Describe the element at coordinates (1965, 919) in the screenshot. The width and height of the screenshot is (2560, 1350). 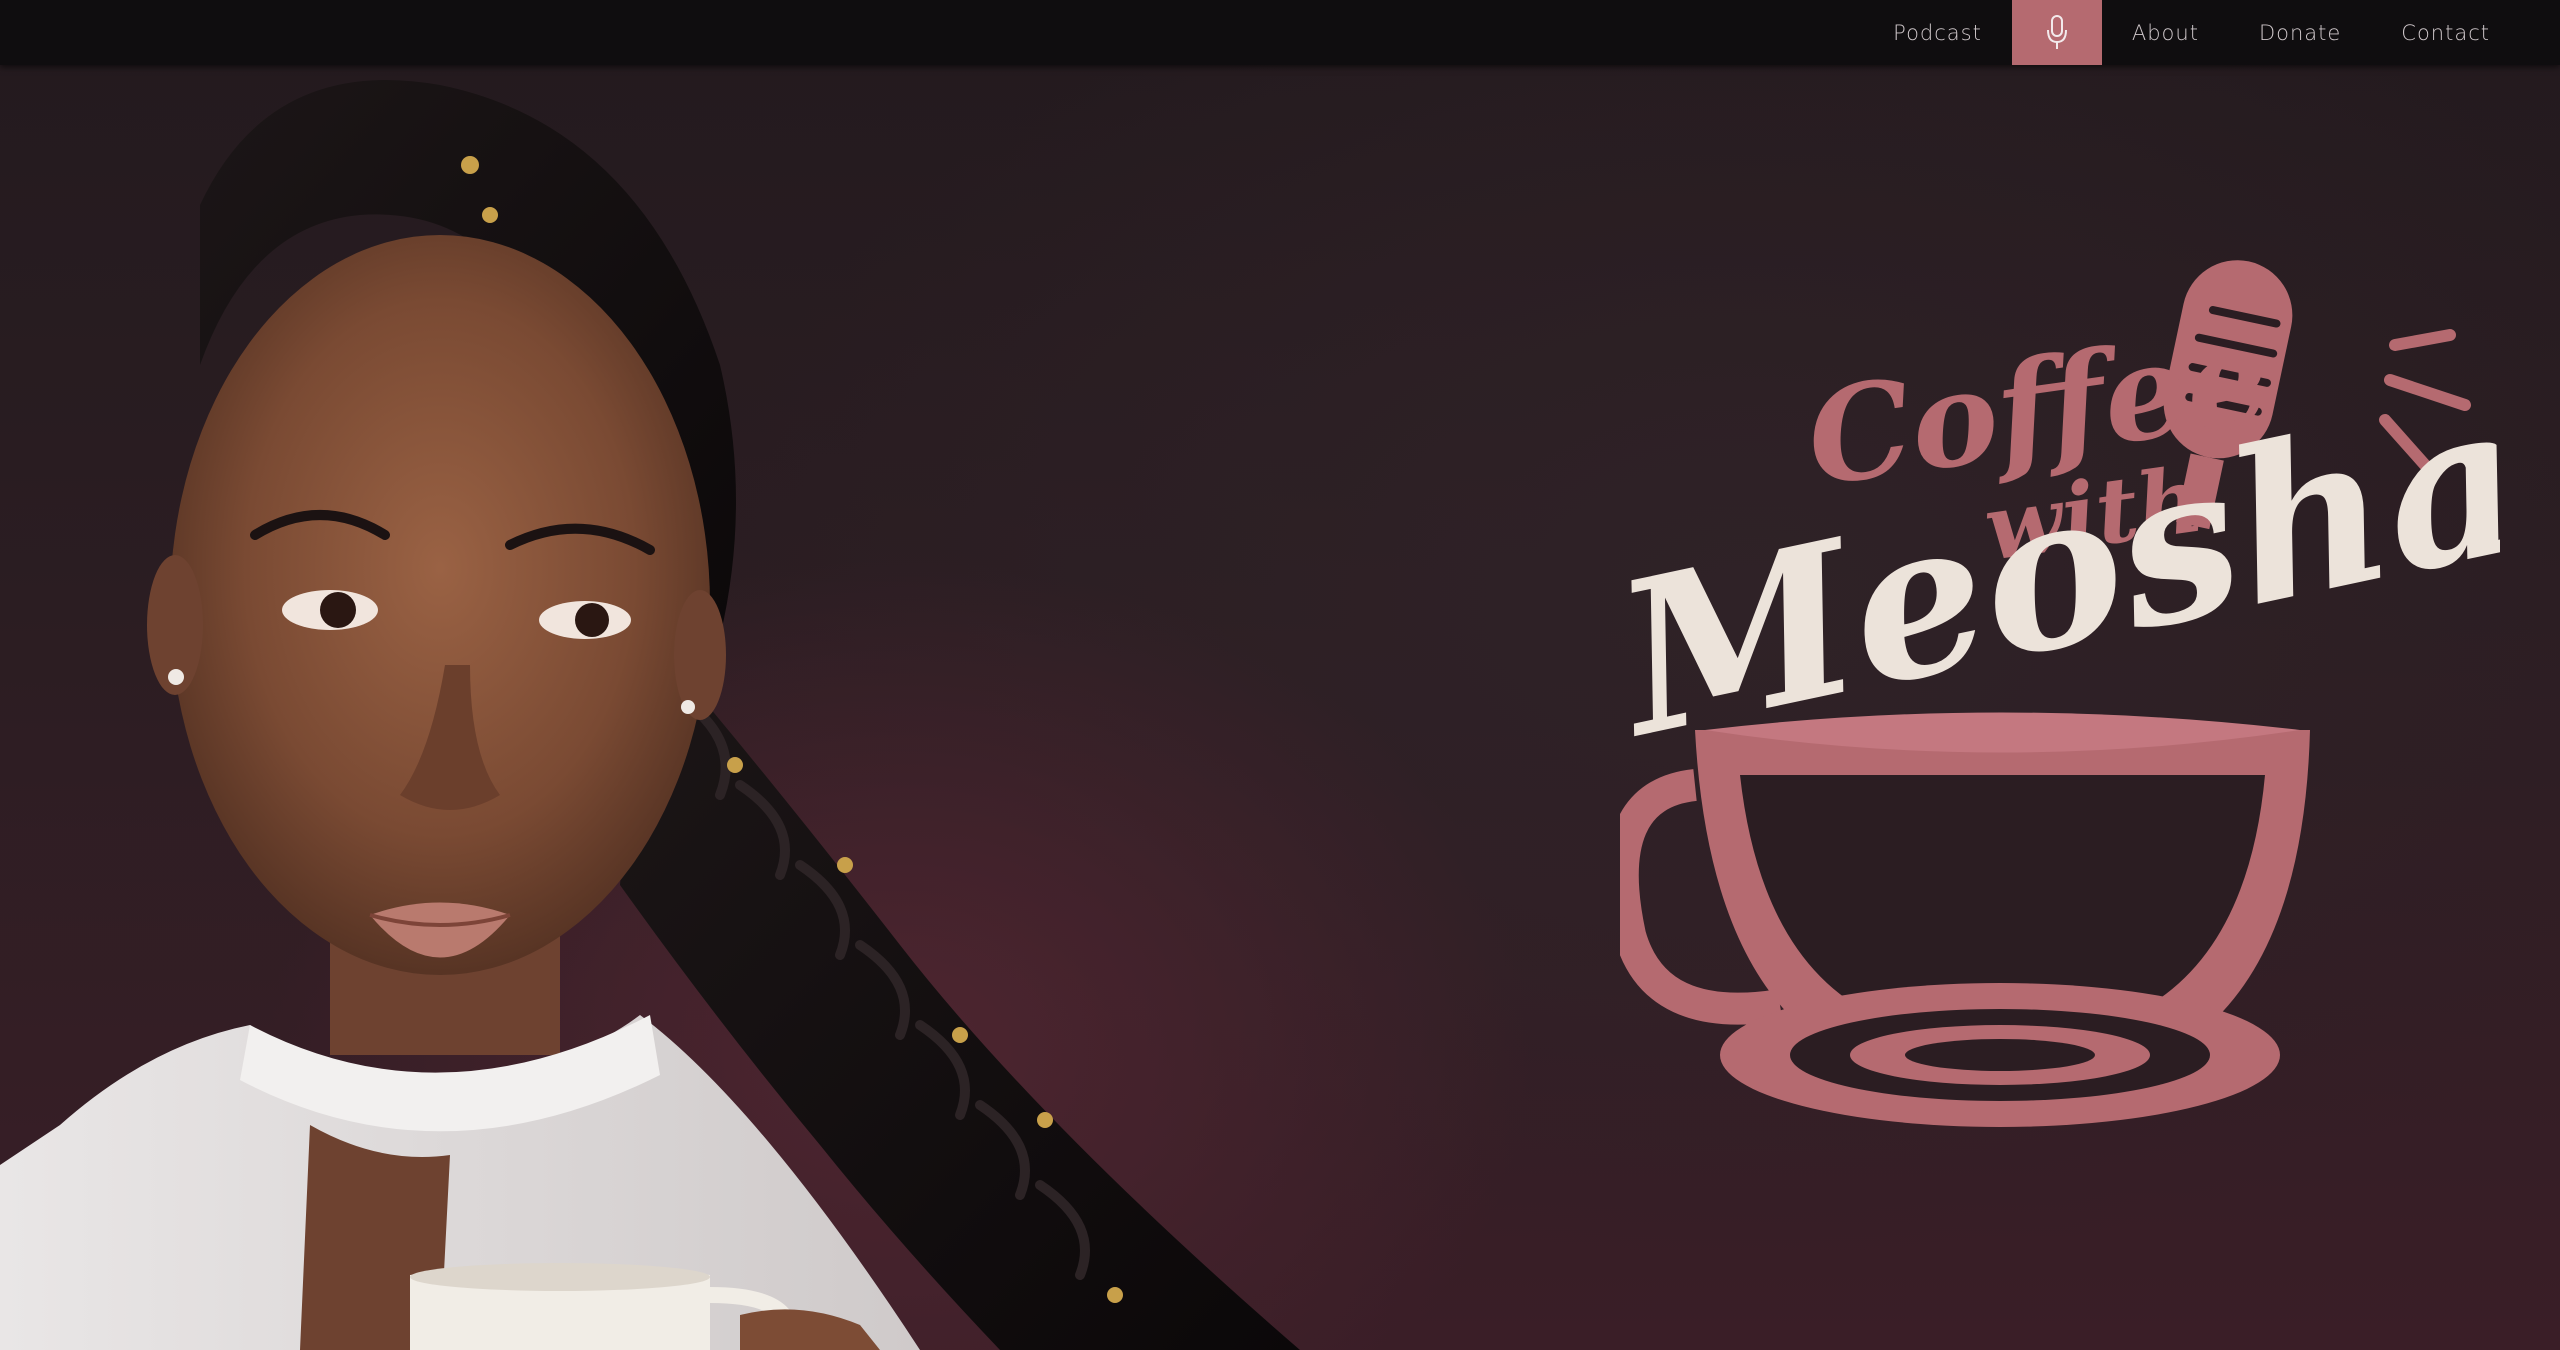
I see `logo-coffee-cup-icon` at that location.